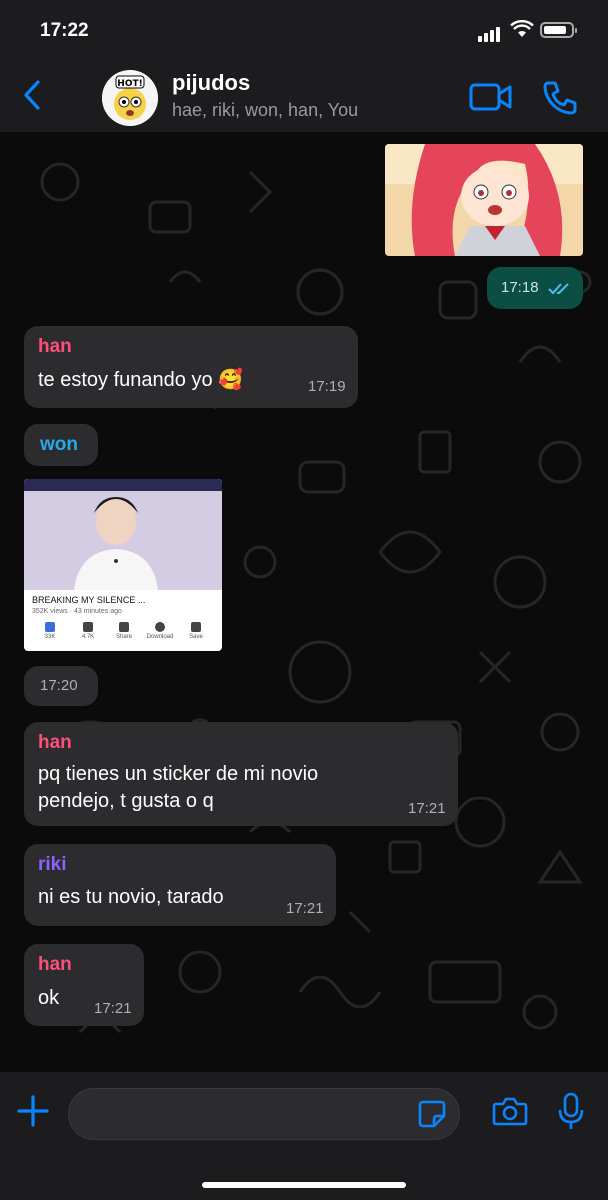 Image resolution: width=608 pixels, height=1200 pixels. What do you see at coordinates (180, 885) in the screenshot?
I see `message-bubble: riki ni es tu novio, tarado 17:21` at bounding box center [180, 885].